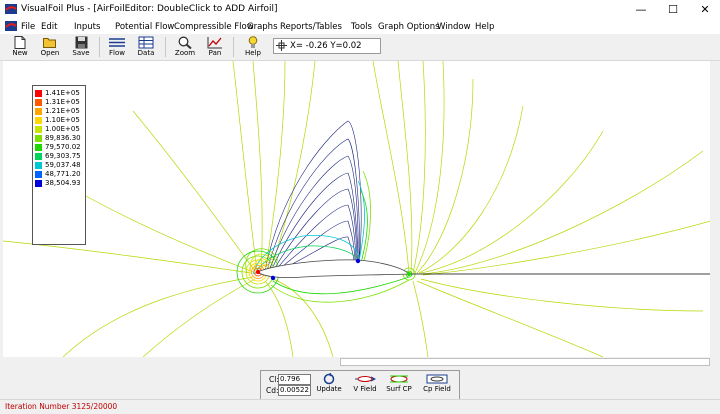  What do you see at coordinates (294, 379) in the screenshot?
I see `cl-value-field: 0.796` at bounding box center [294, 379].